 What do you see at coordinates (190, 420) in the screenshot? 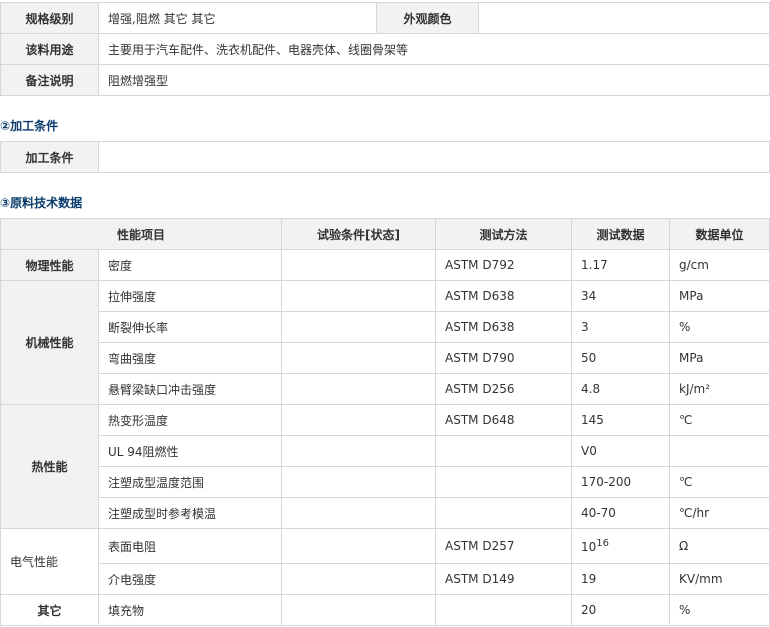
I see `property-item: 热变形温度` at bounding box center [190, 420].